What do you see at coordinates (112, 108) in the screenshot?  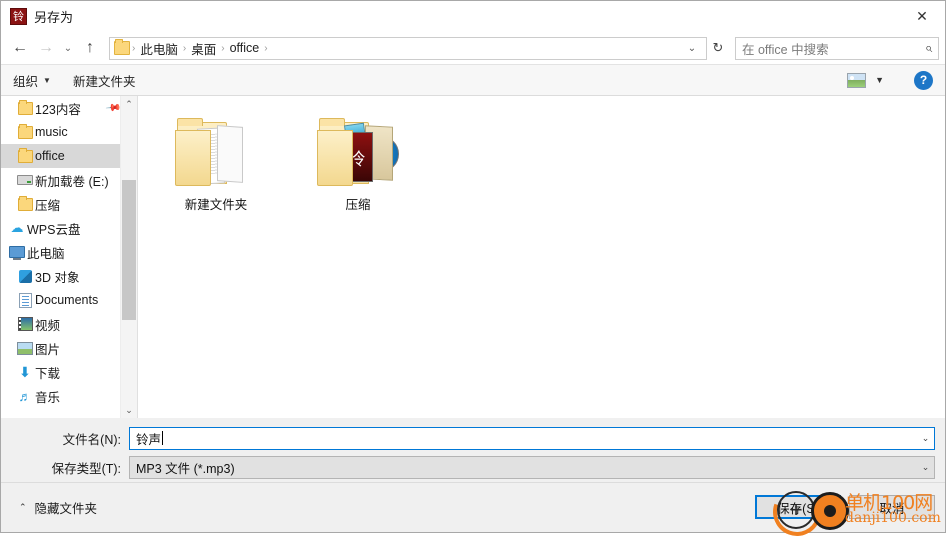 I see `pin-icon: 📌` at bounding box center [112, 108].